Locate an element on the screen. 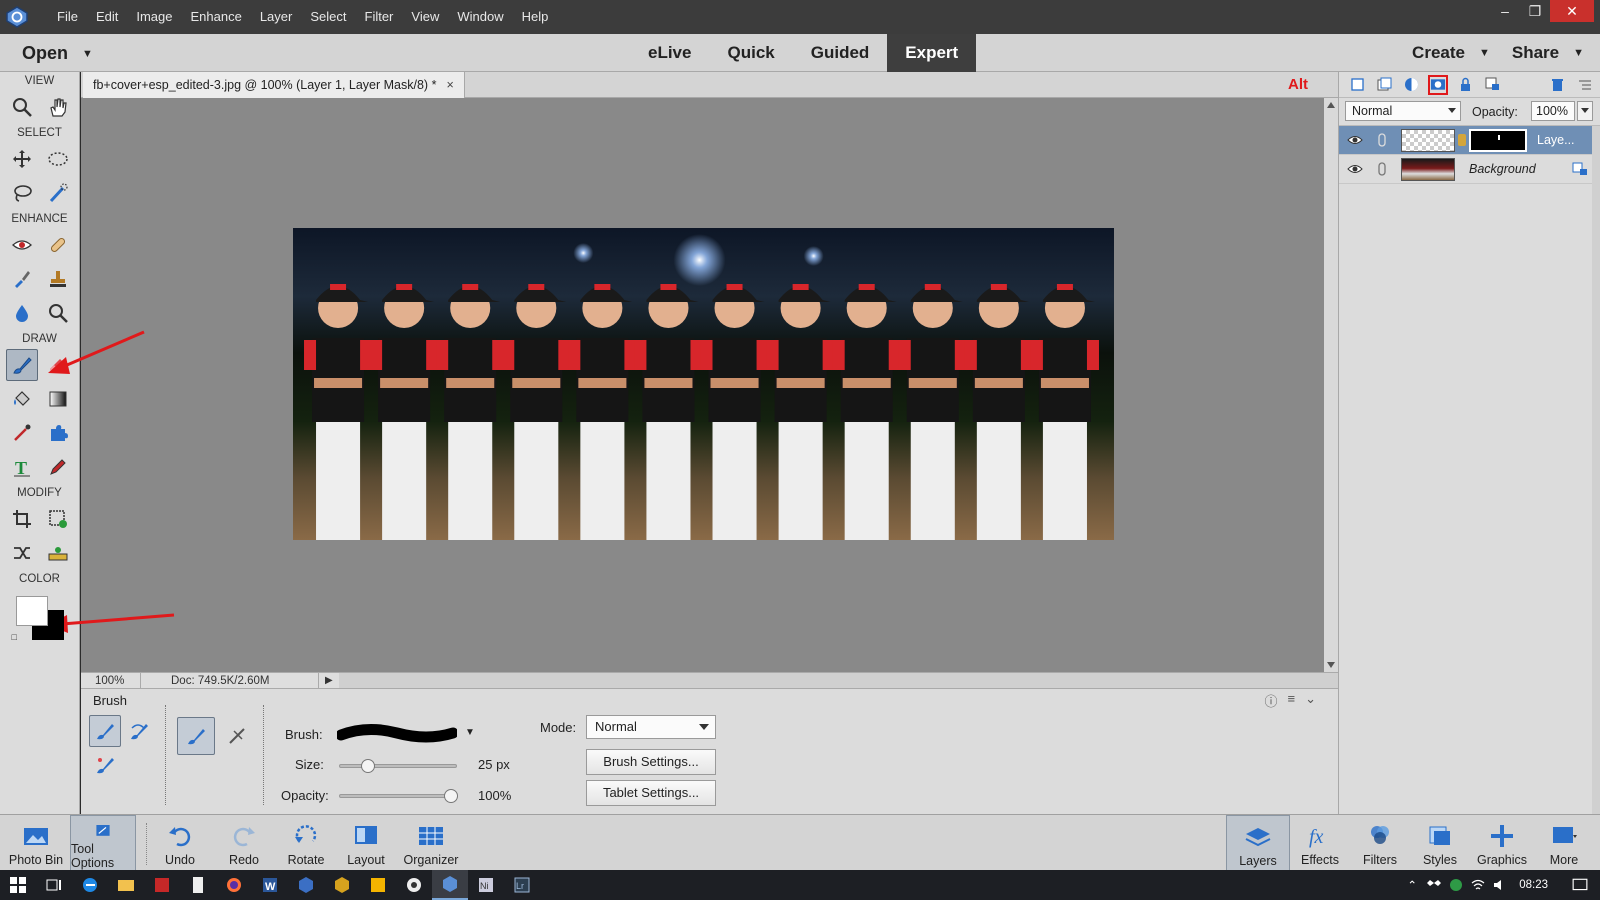 This screenshot has height=900, width=1600. layers-scrollbar is located at coordinates (1596, 470).